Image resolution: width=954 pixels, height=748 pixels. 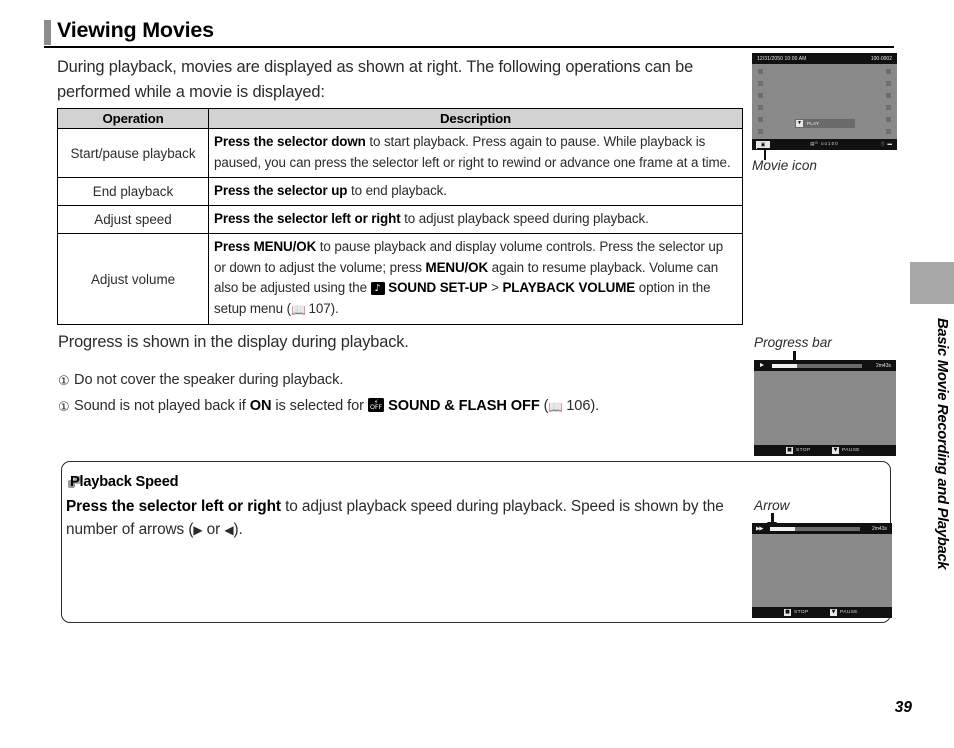 I want to click on timestamp-text: 12/31/2050 10:00 AM, so click(x=782, y=58).